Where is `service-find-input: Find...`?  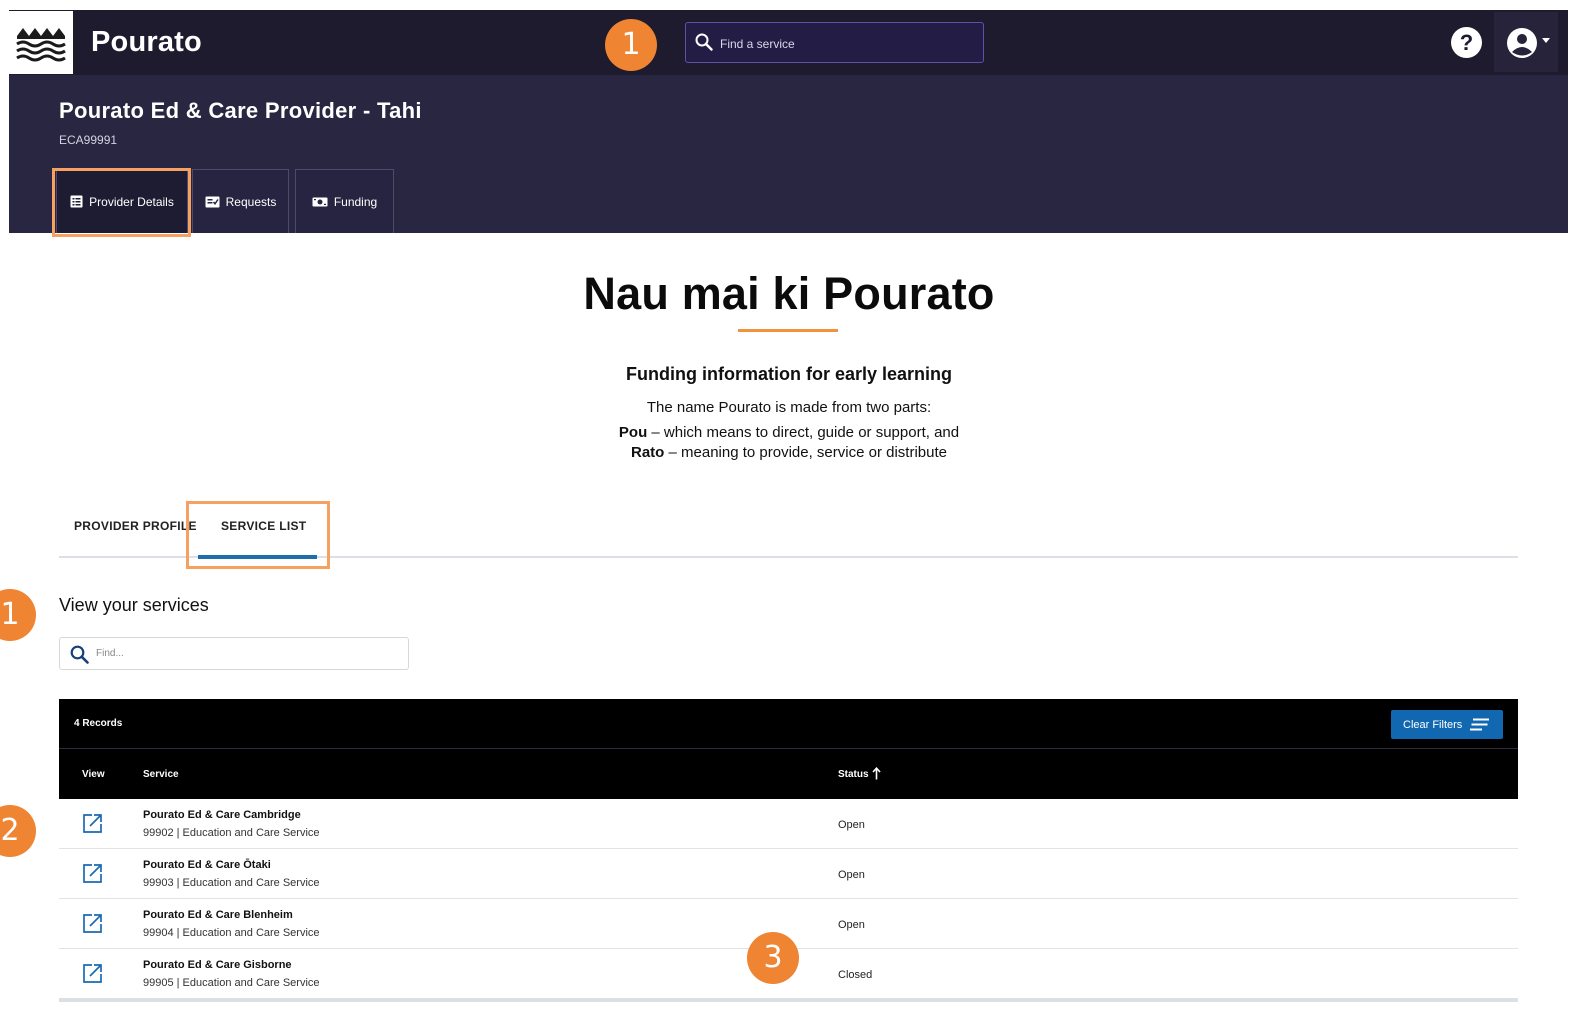
service-find-input: Find... is located at coordinates (234, 653).